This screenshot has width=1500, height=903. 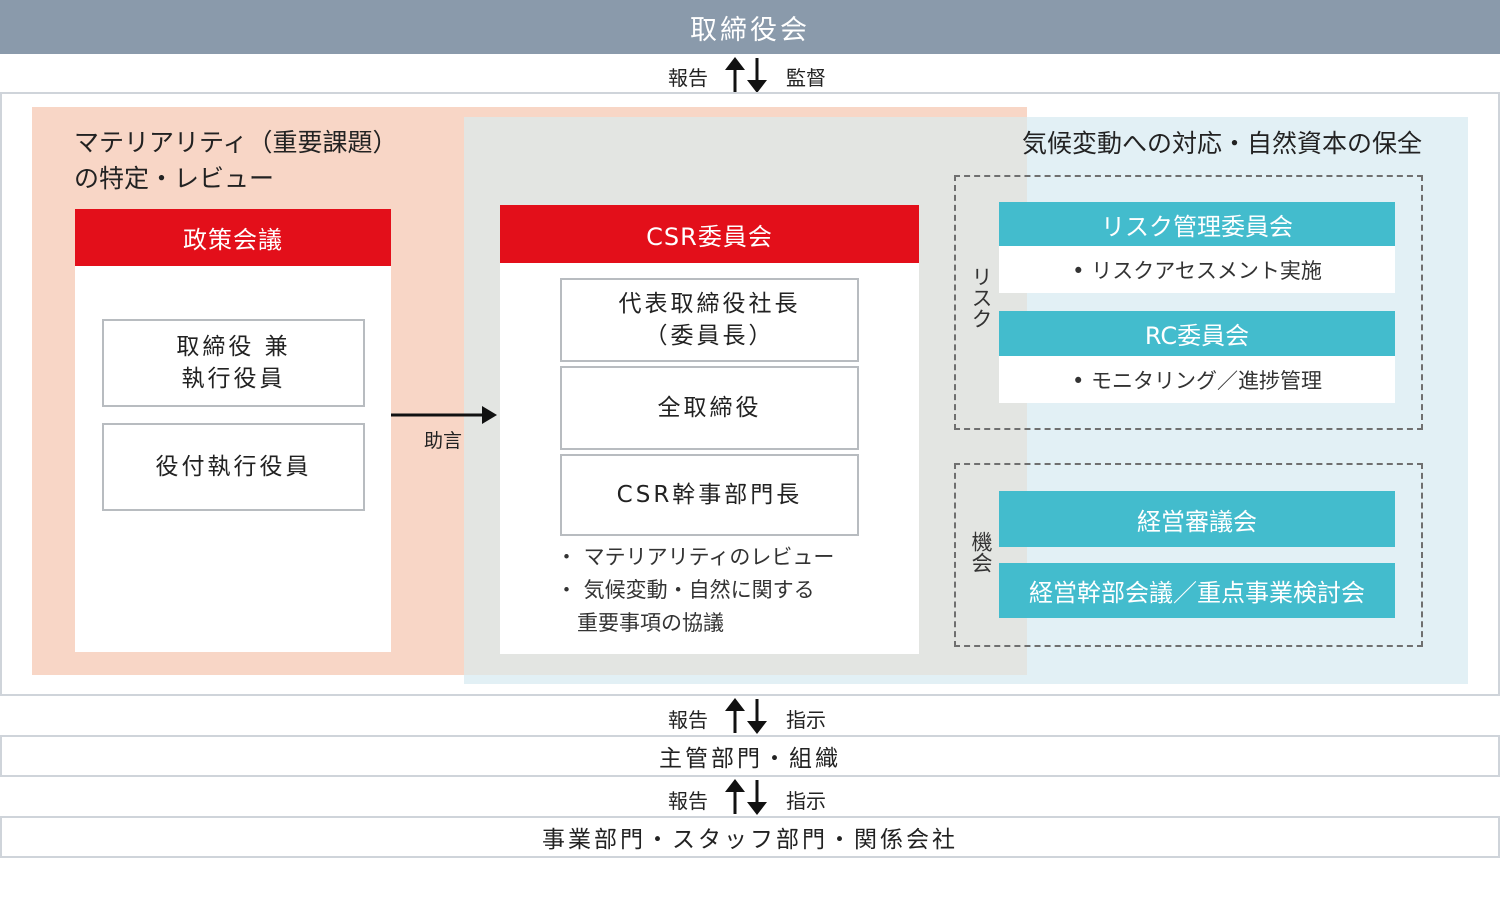 I want to click on monitoring-note: • モニタリング／進捗管理, so click(x=1197, y=379).